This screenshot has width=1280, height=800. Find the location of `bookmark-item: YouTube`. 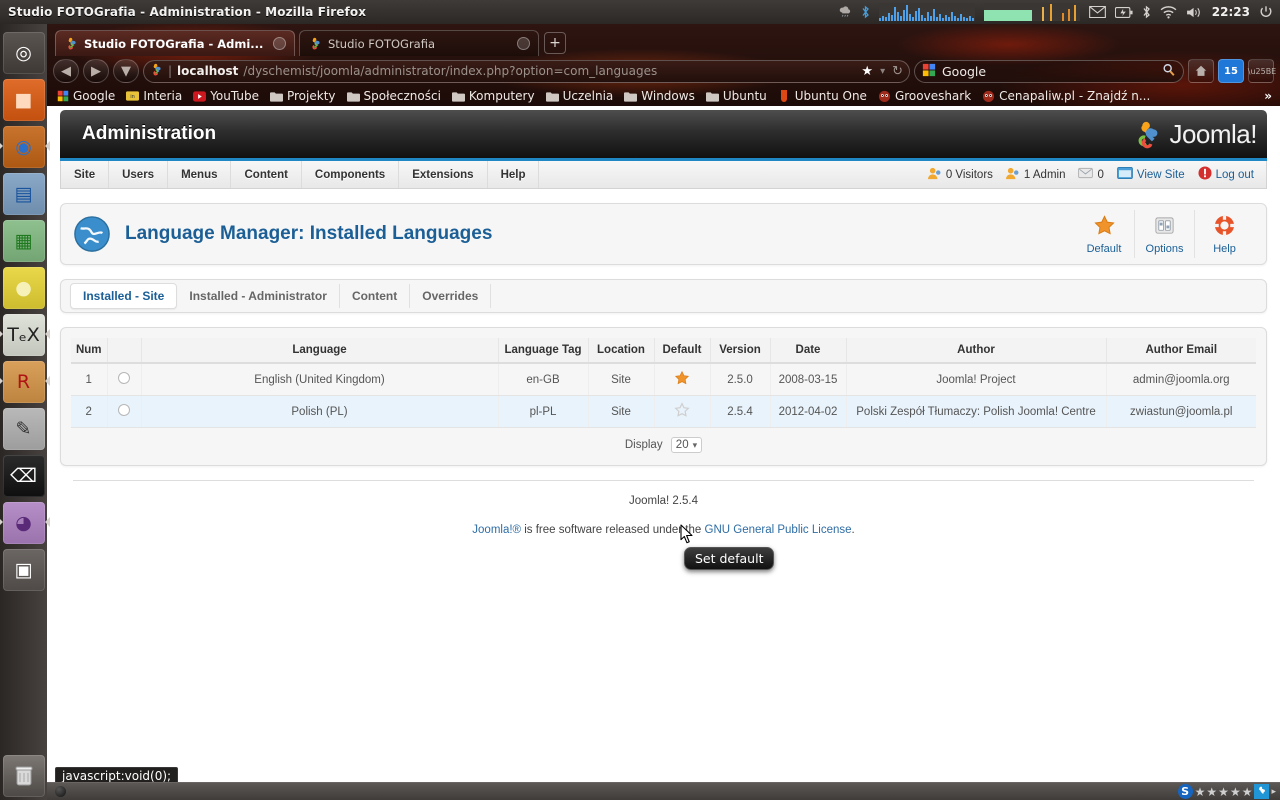

bookmark-item: YouTube is located at coordinates (226, 96).